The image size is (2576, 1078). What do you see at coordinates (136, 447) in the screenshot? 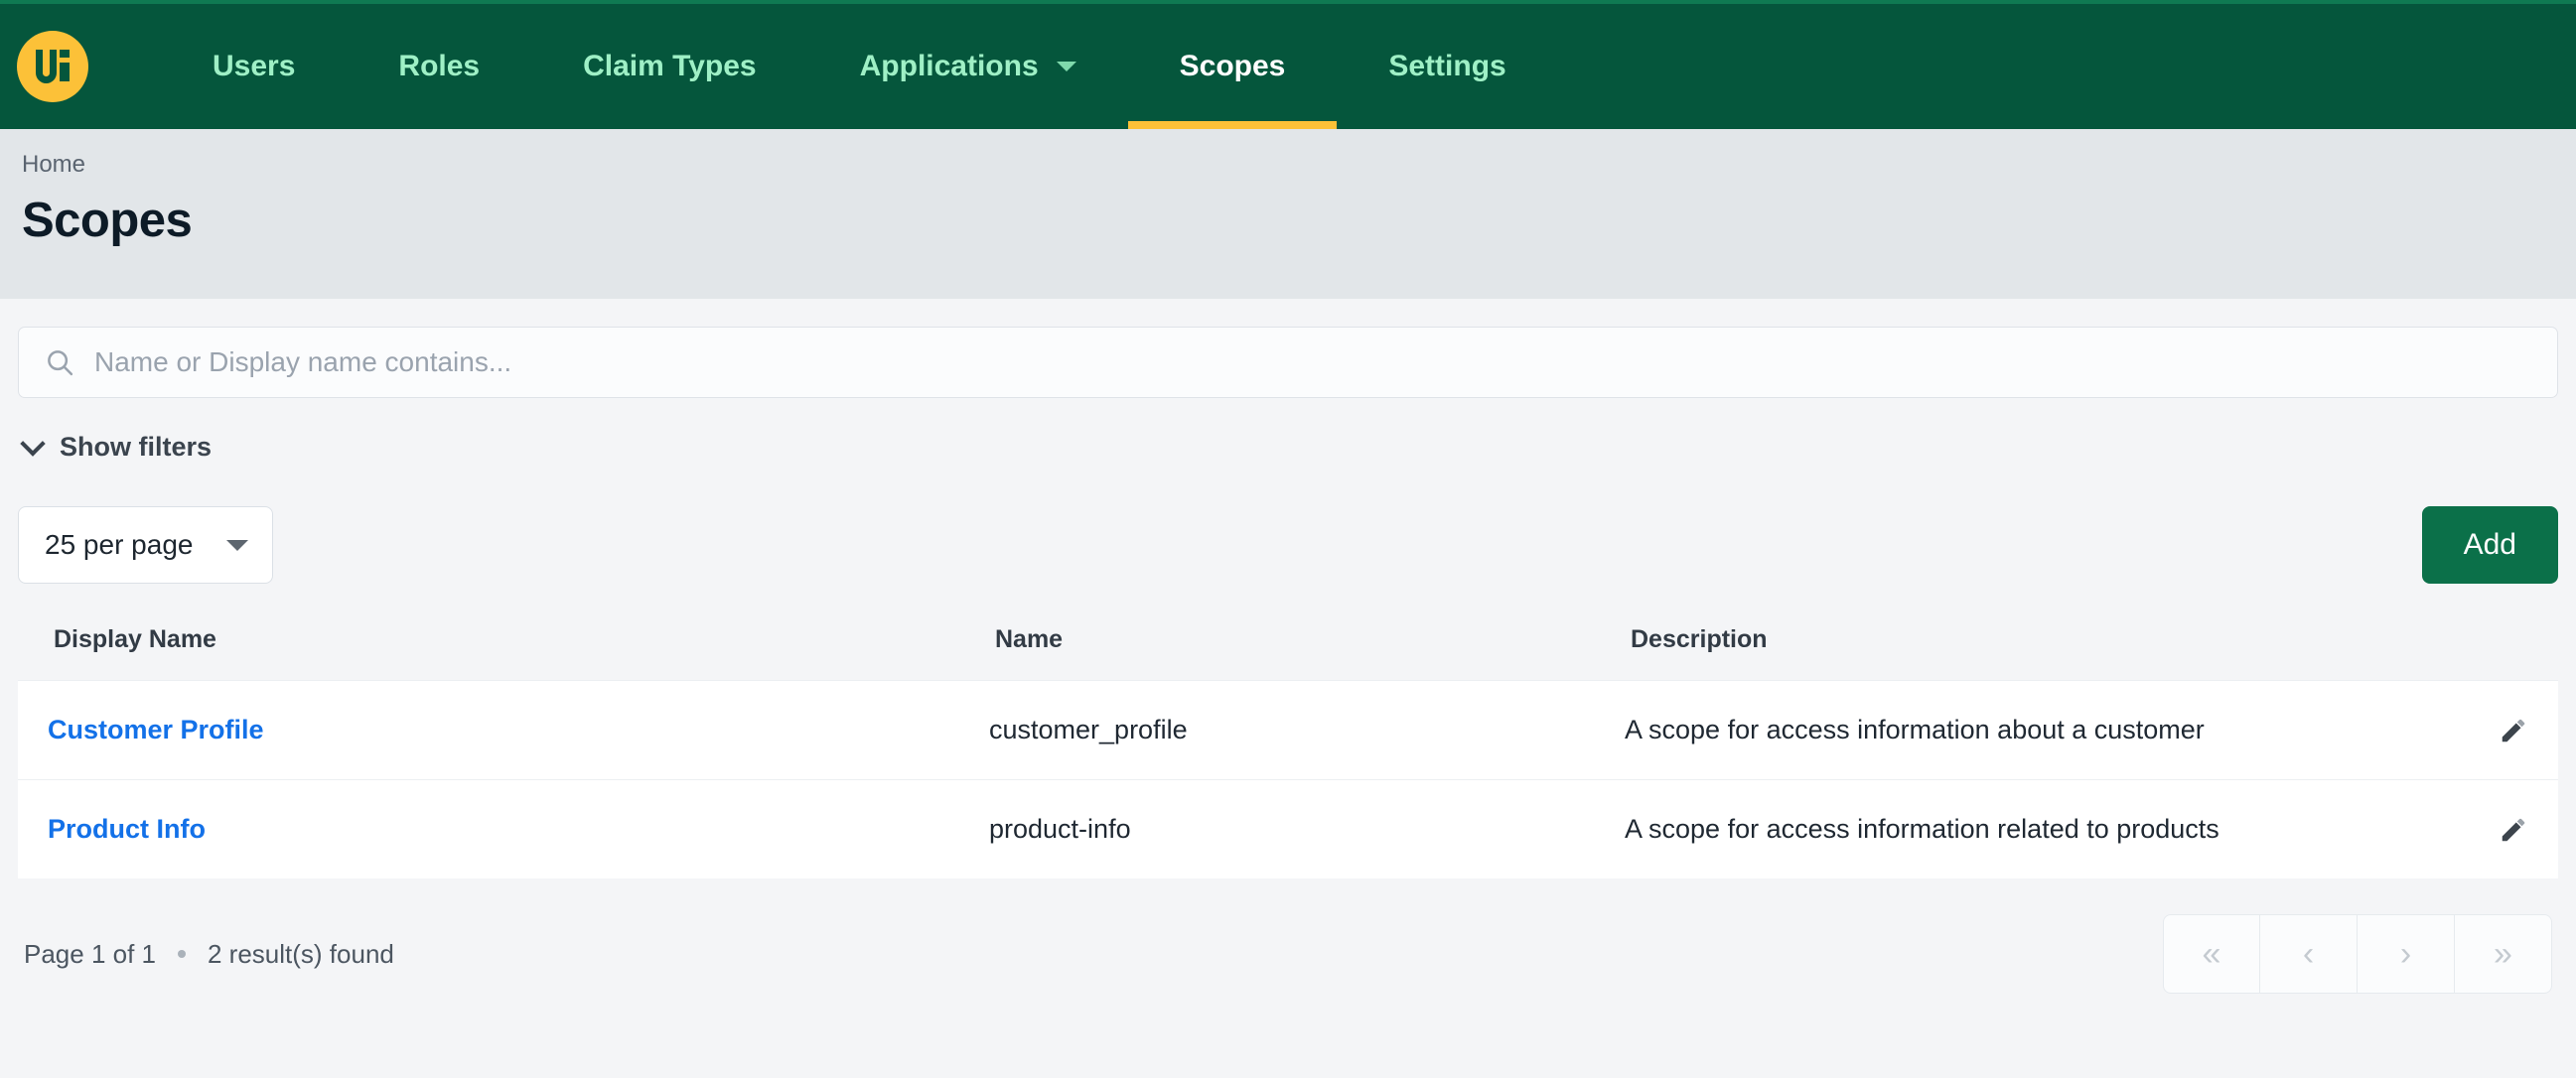
I see `show-filters-label: Show filters` at bounding box center [136, 447].